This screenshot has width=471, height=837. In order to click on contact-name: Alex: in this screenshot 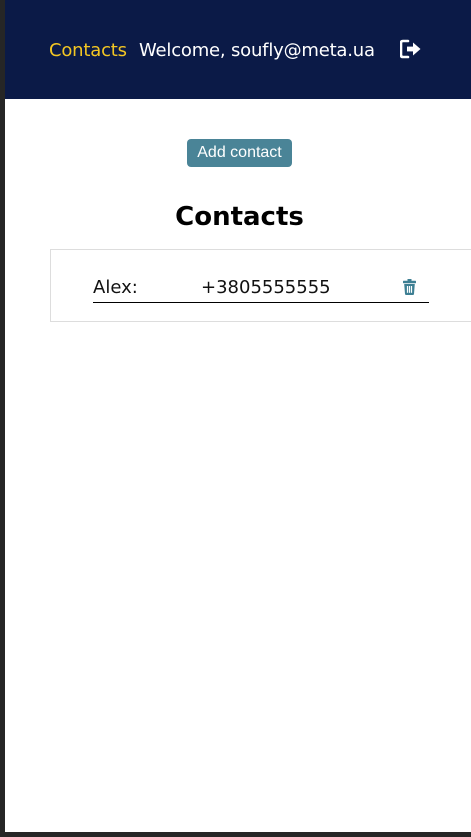, I will do `click(115, 287)`.